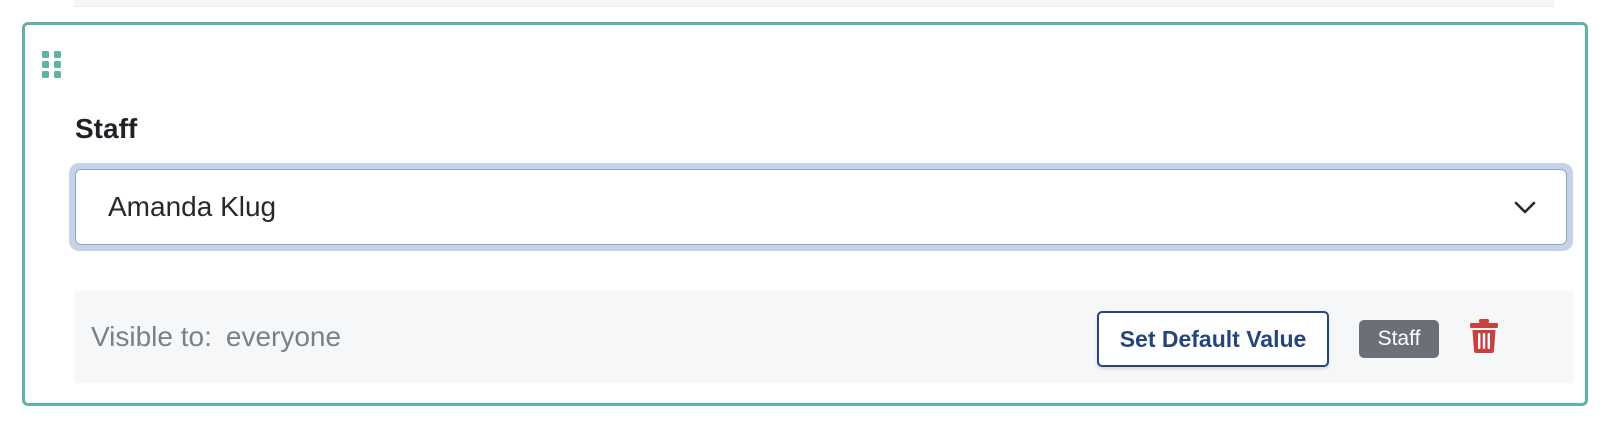 The width and height of the screenshot is (1612, 434). Describe the element at coordinates (1399, 339) in the screenshot. I see `staff-badge: Staff` at that location.